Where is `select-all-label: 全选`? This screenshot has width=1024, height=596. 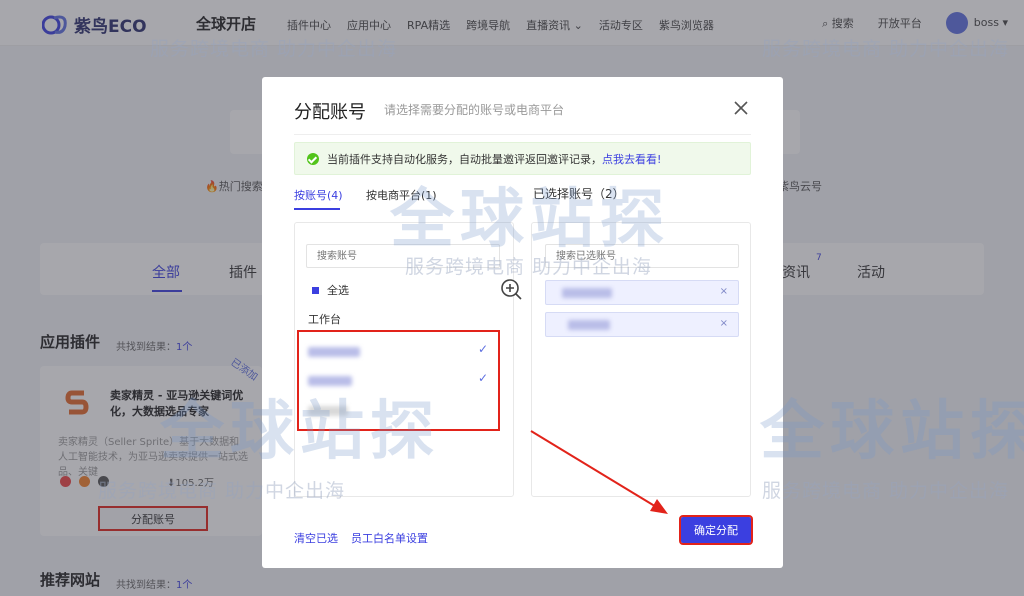
select-all-label: 全选 is located at coordinates (338, 290).